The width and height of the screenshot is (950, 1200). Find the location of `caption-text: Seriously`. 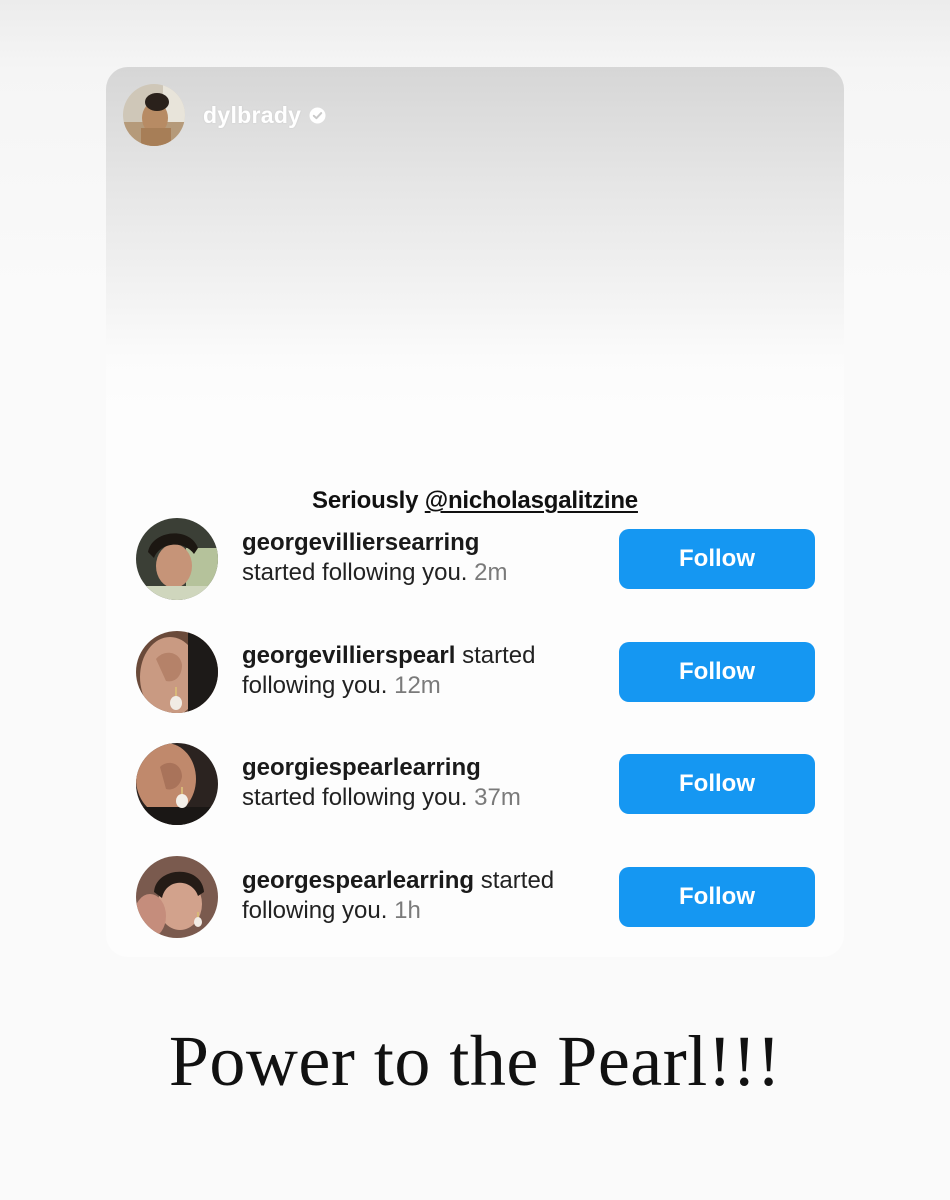

caption-text: Seriously is located at coordinates (368, 500).